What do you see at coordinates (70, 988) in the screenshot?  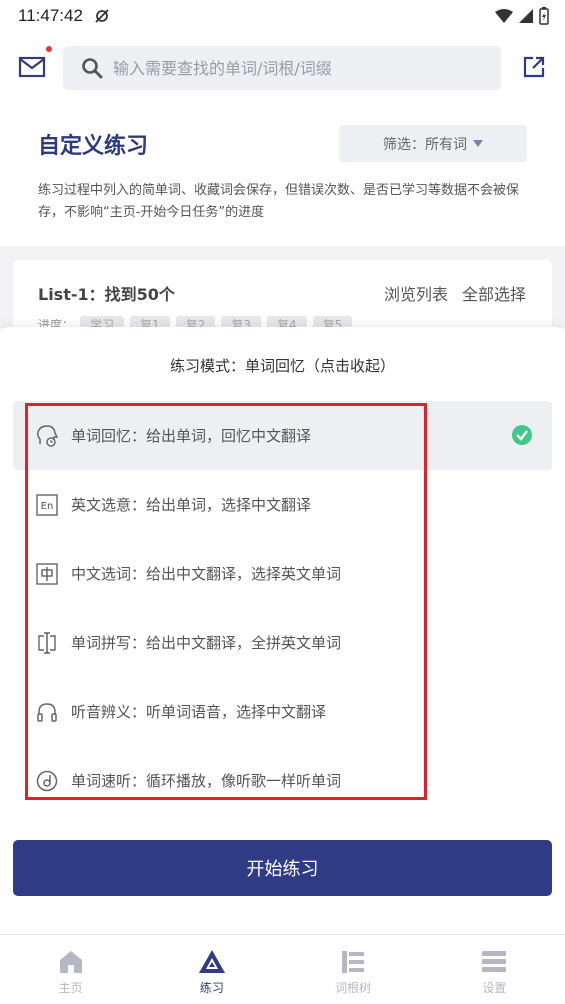 I see `tab-label: 主页` at bounding box center [70, 988].